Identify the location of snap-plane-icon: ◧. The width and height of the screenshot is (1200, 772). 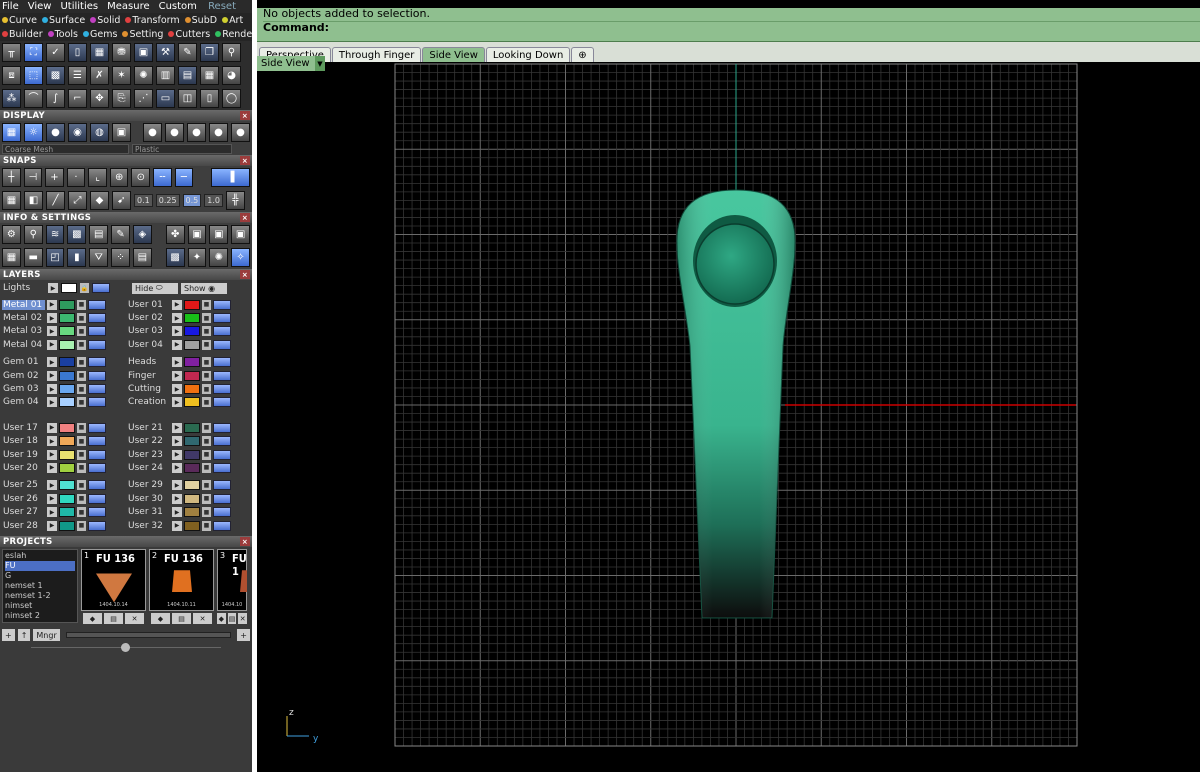
(33, 200).